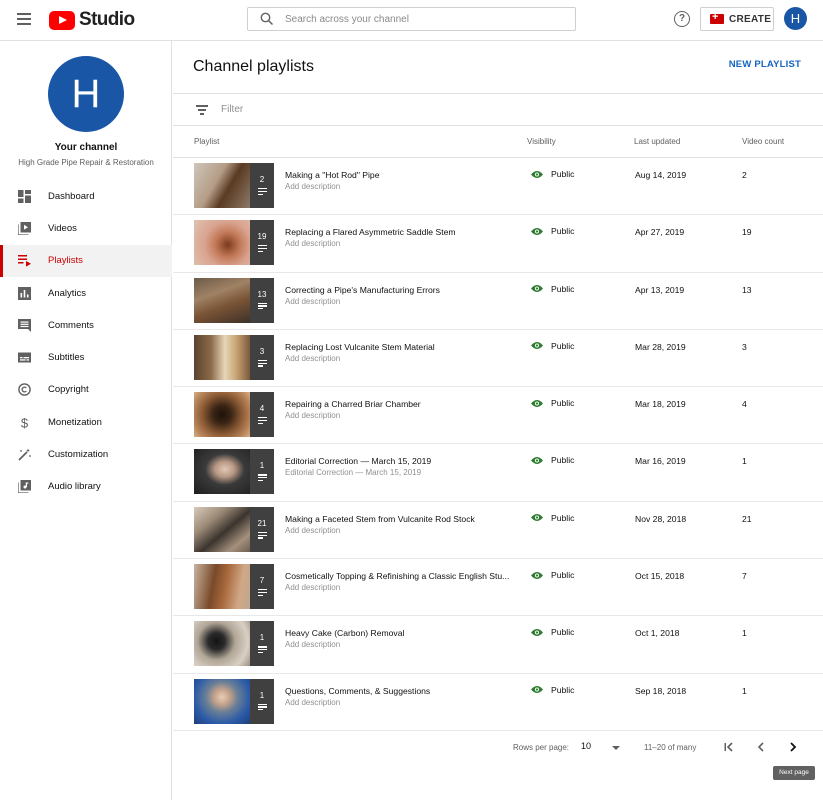 This screenshot has width=823, height=800. What do you see at coordinates (747, 518) in the screenshot?
I see `video-count: 21` at bounding box center [747, 518].